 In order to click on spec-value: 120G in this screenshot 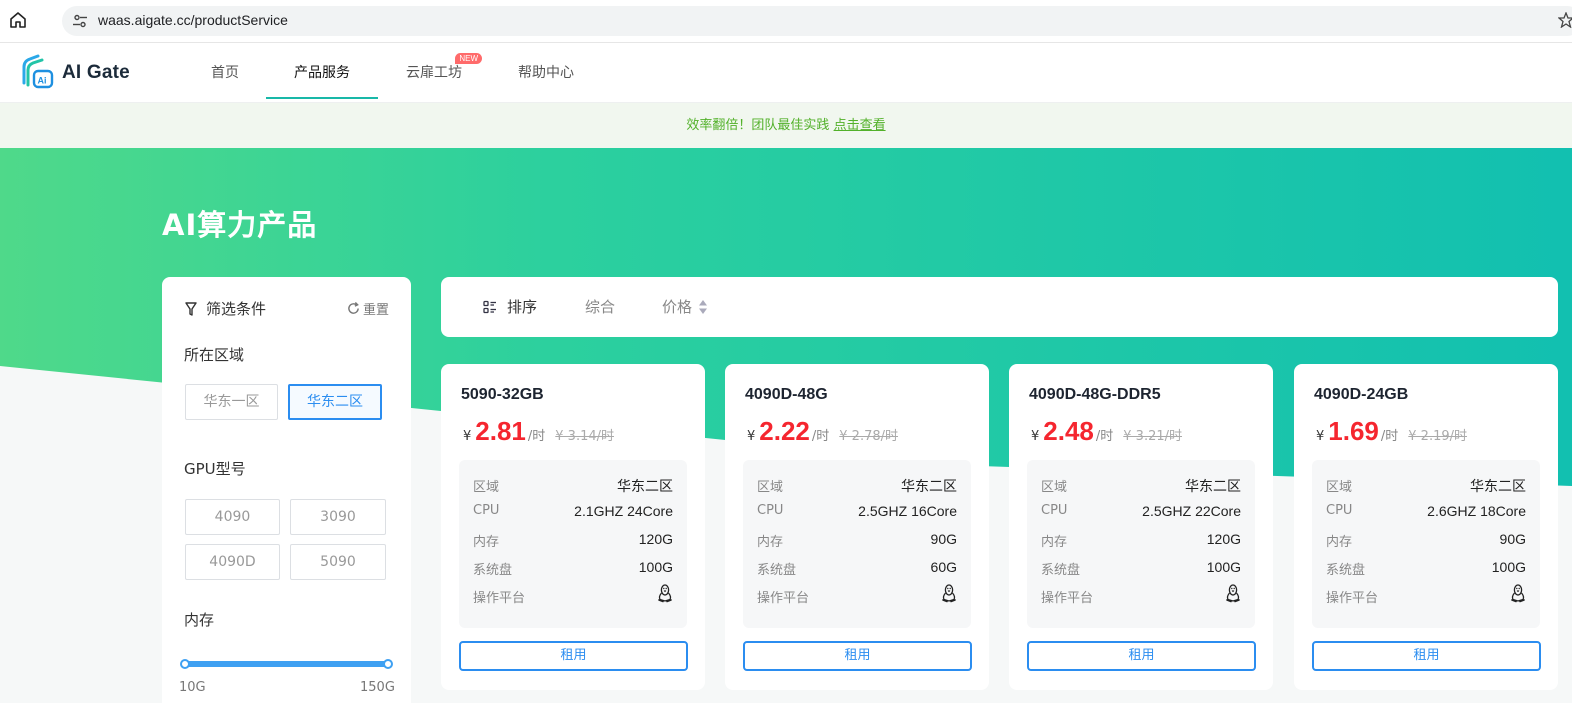, I will do `click(655, 539)`.